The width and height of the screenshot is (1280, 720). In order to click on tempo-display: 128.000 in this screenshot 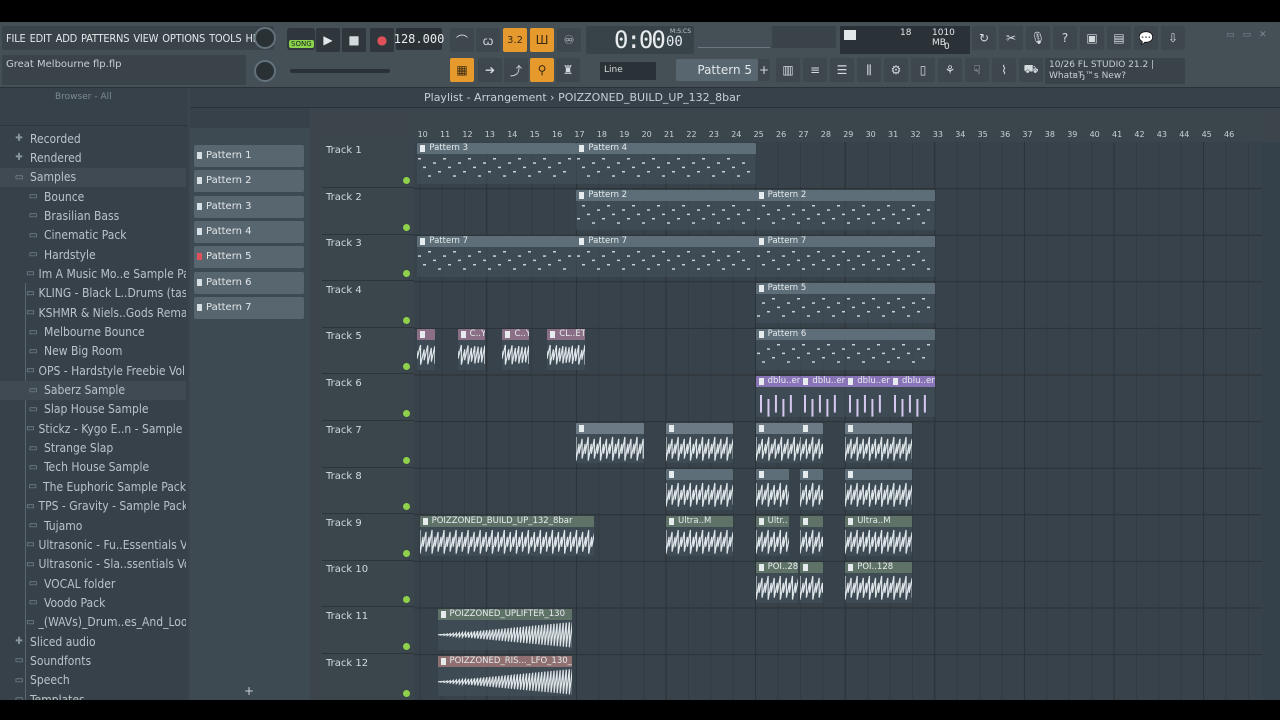, I will do `click(419, 39)`.